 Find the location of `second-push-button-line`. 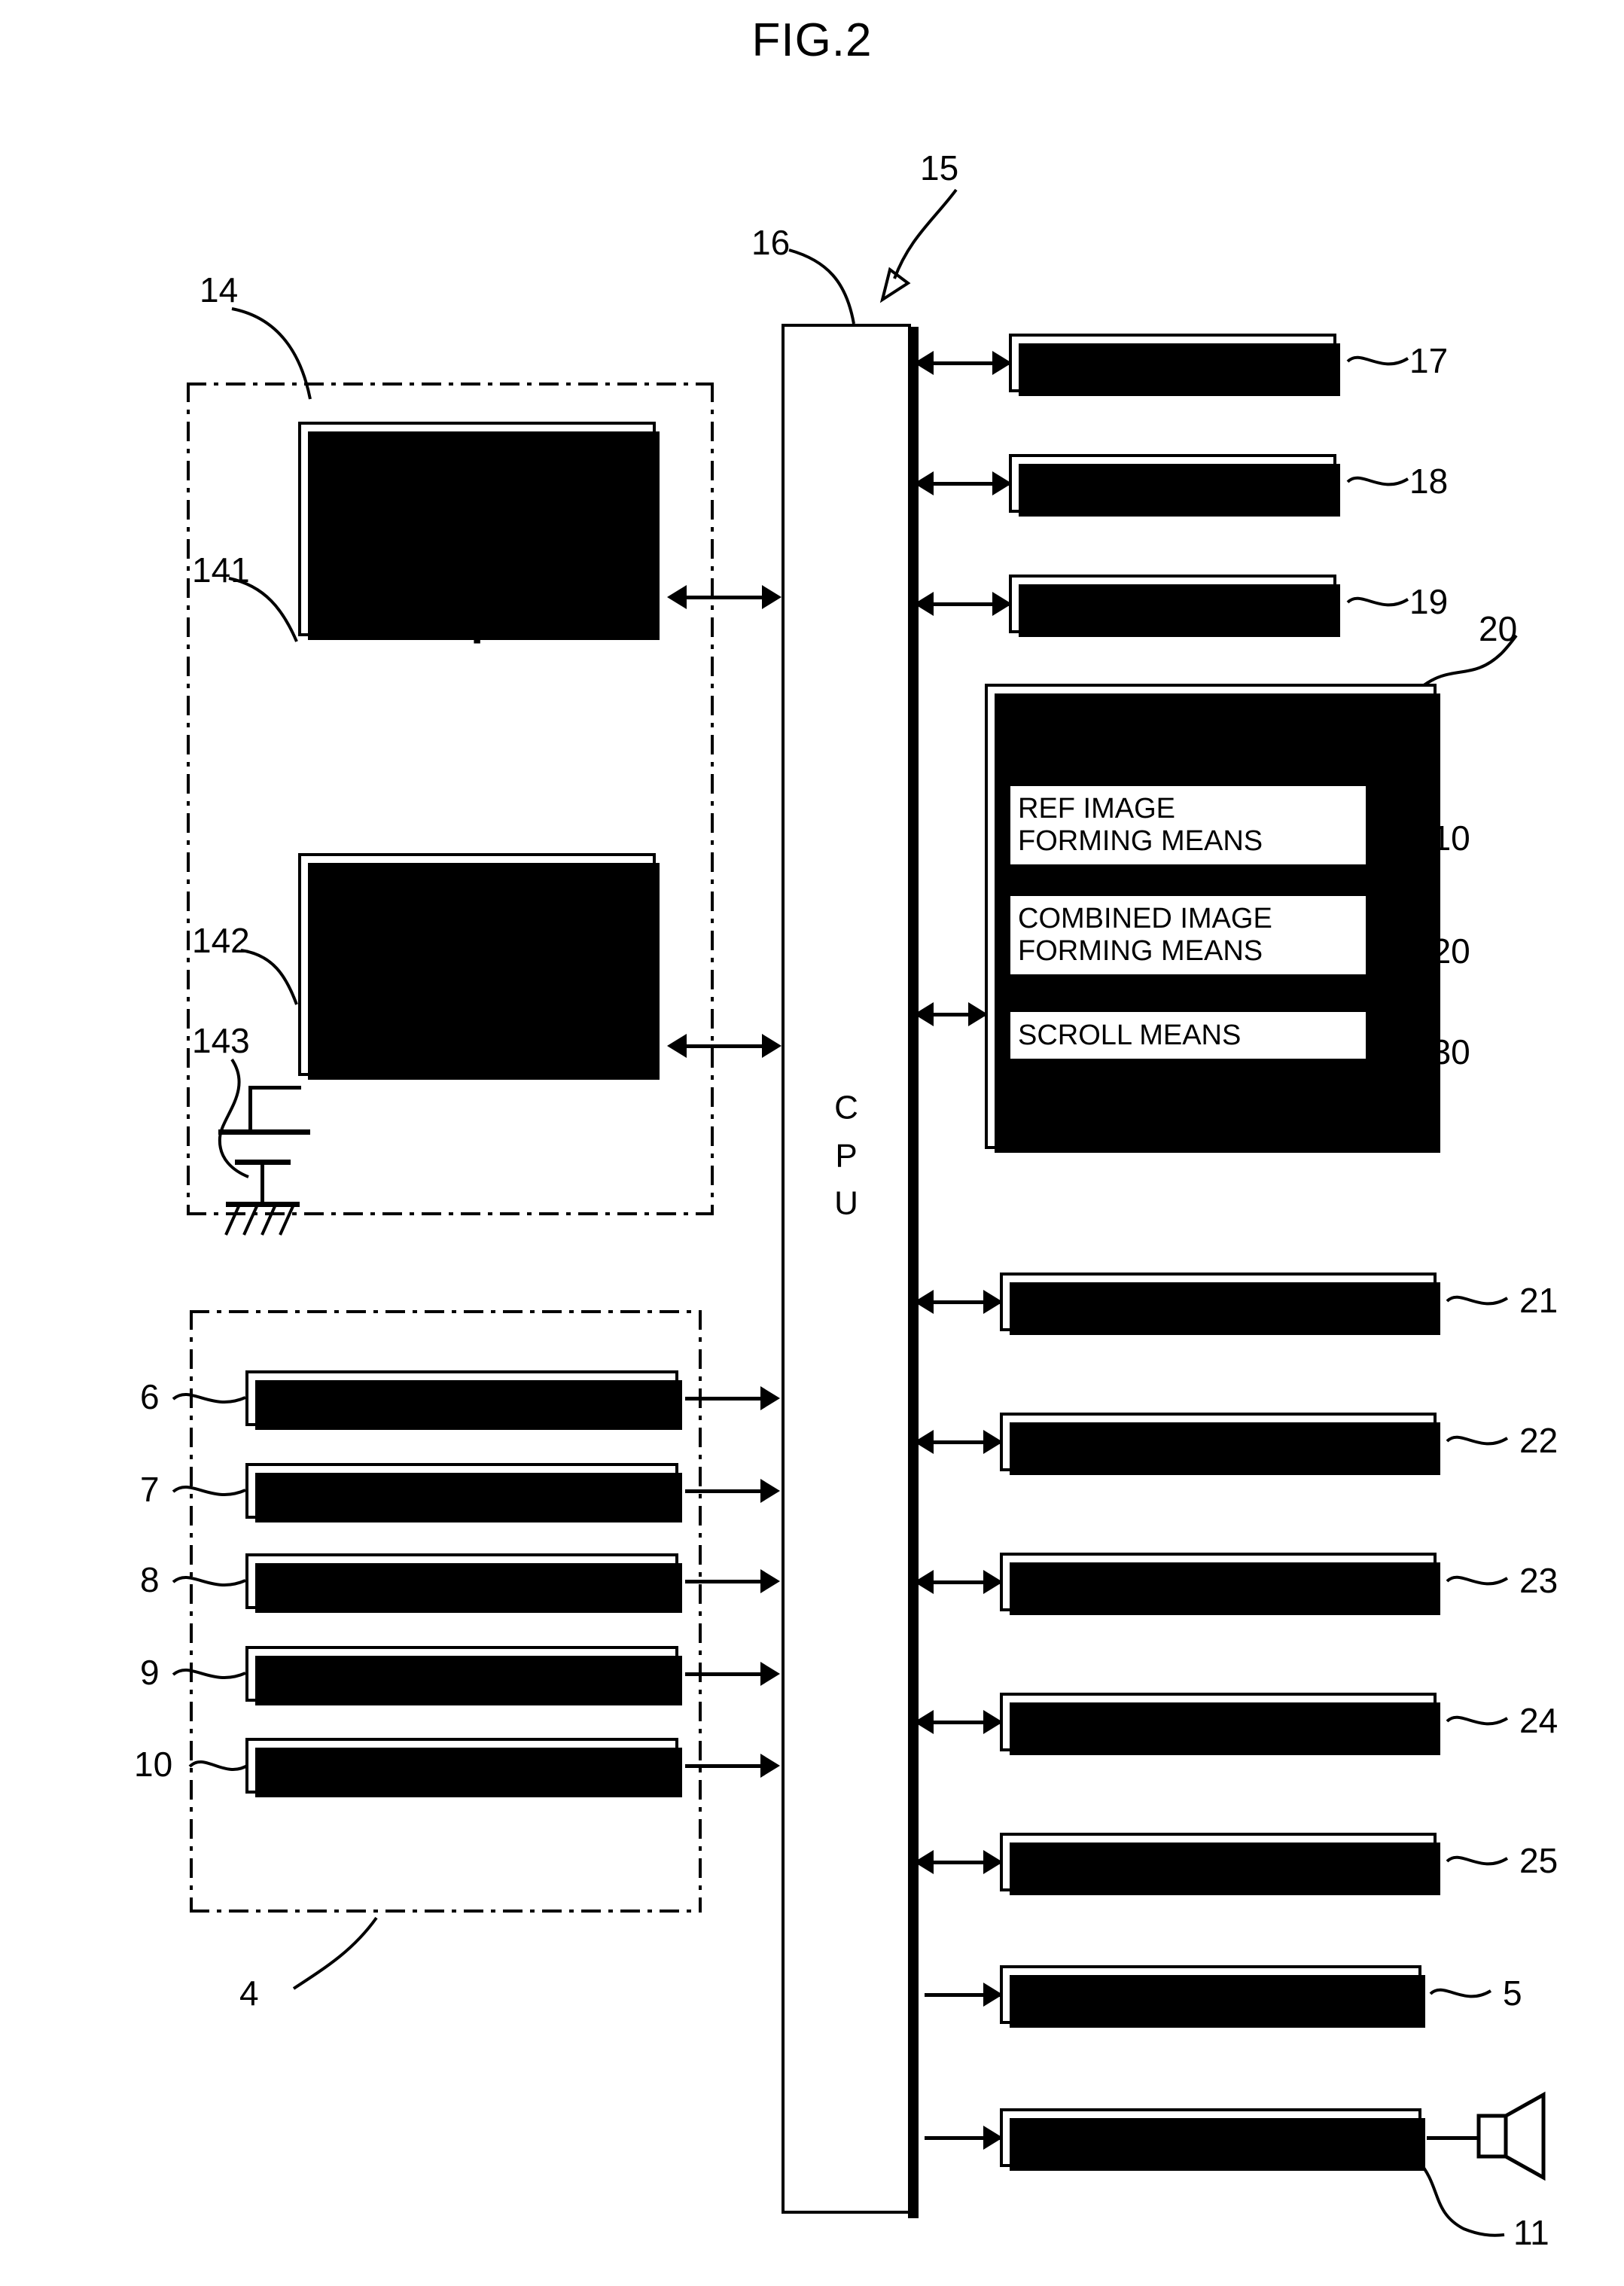

second-push-button-line is located at coordinates (727, 1581).